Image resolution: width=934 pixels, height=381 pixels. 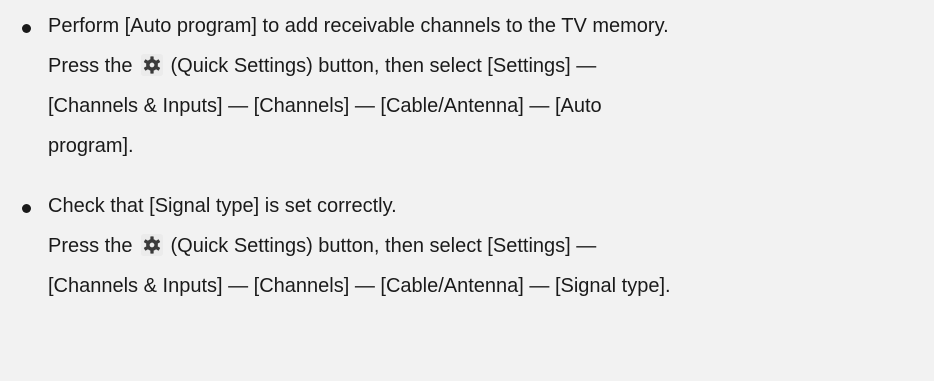 What do you see at coordinates (91, 146) in the screenshot?
I see `menu-path-line: program].` at bounding box center [91, 146].